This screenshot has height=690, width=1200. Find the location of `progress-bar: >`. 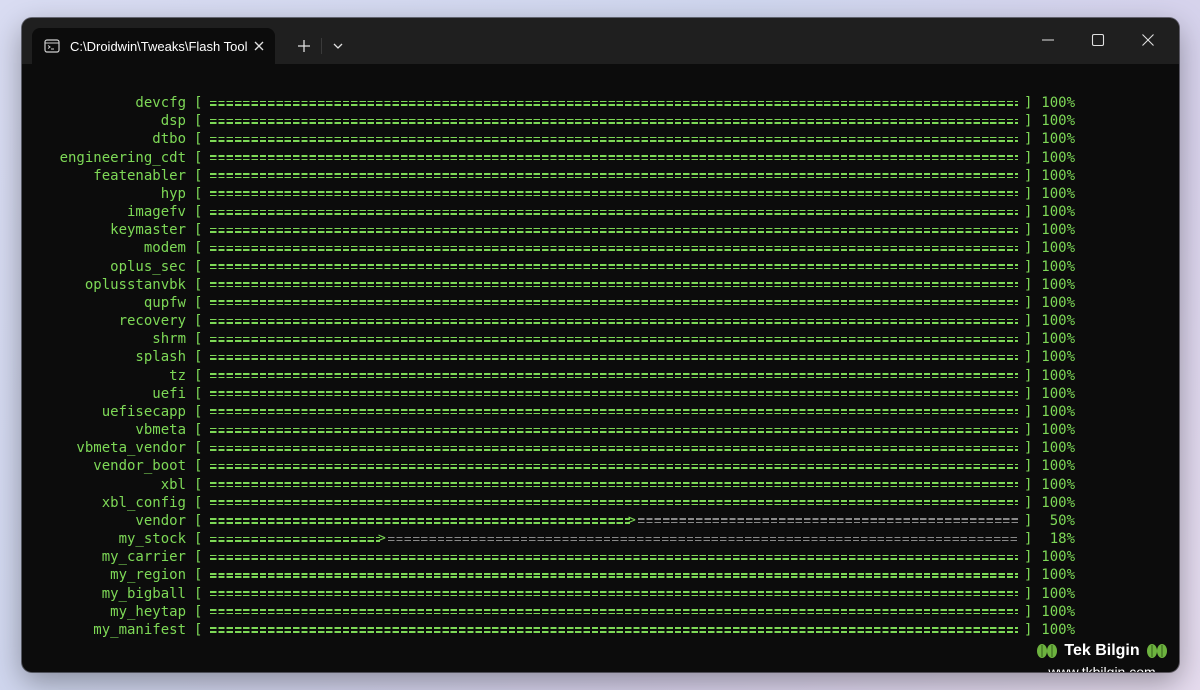

progress-bar: > is located at coordinates (614, 520).